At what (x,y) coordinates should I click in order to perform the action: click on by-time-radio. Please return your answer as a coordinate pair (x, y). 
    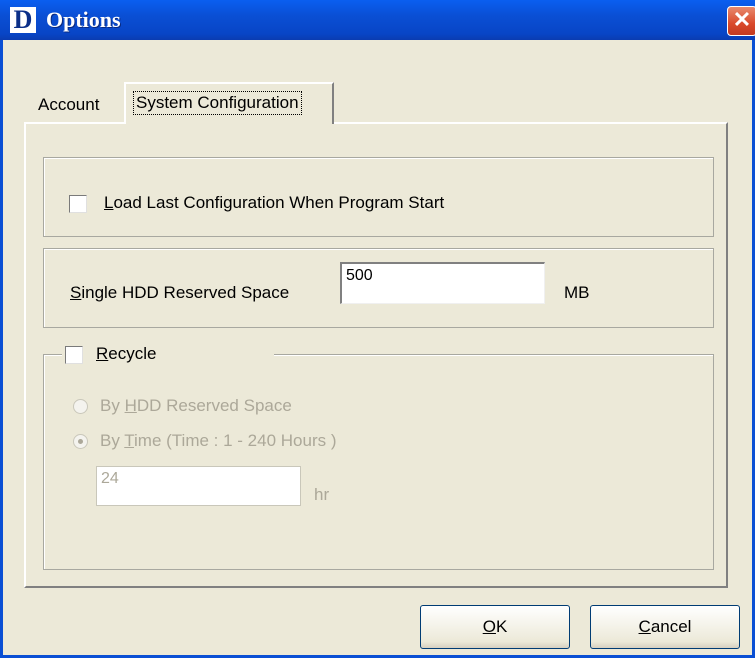
    Looking at the image, I should click on (80, 441).